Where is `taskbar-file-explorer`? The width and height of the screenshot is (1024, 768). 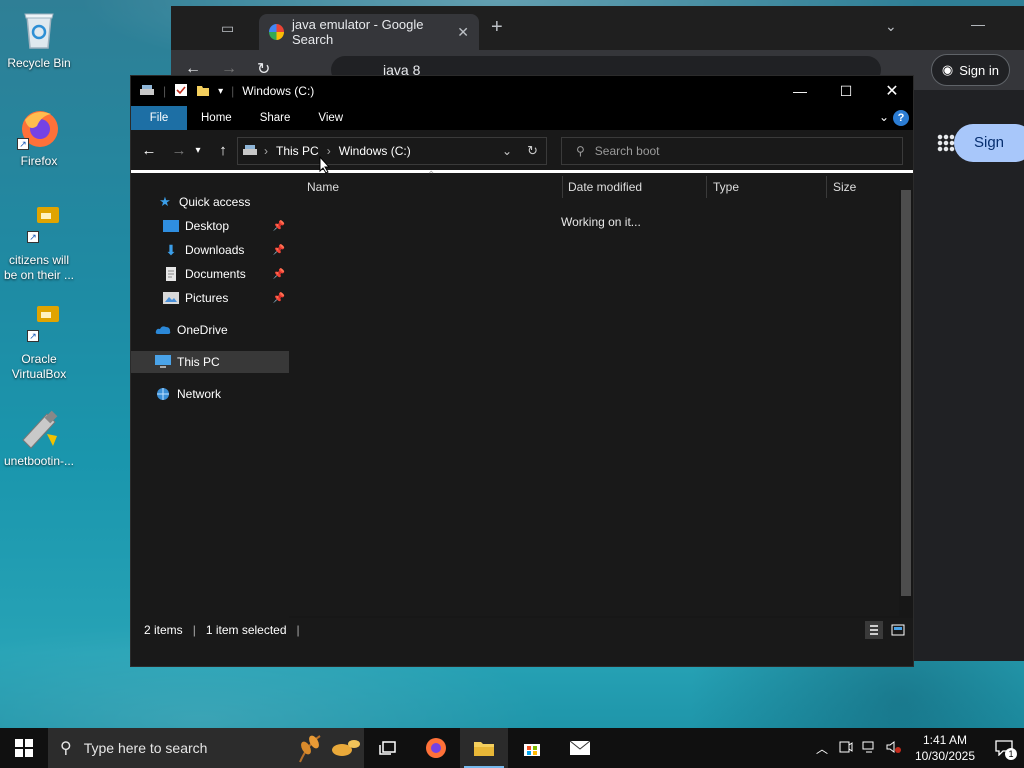 taskbar-file-explorer is located at coordinates (484, 748).